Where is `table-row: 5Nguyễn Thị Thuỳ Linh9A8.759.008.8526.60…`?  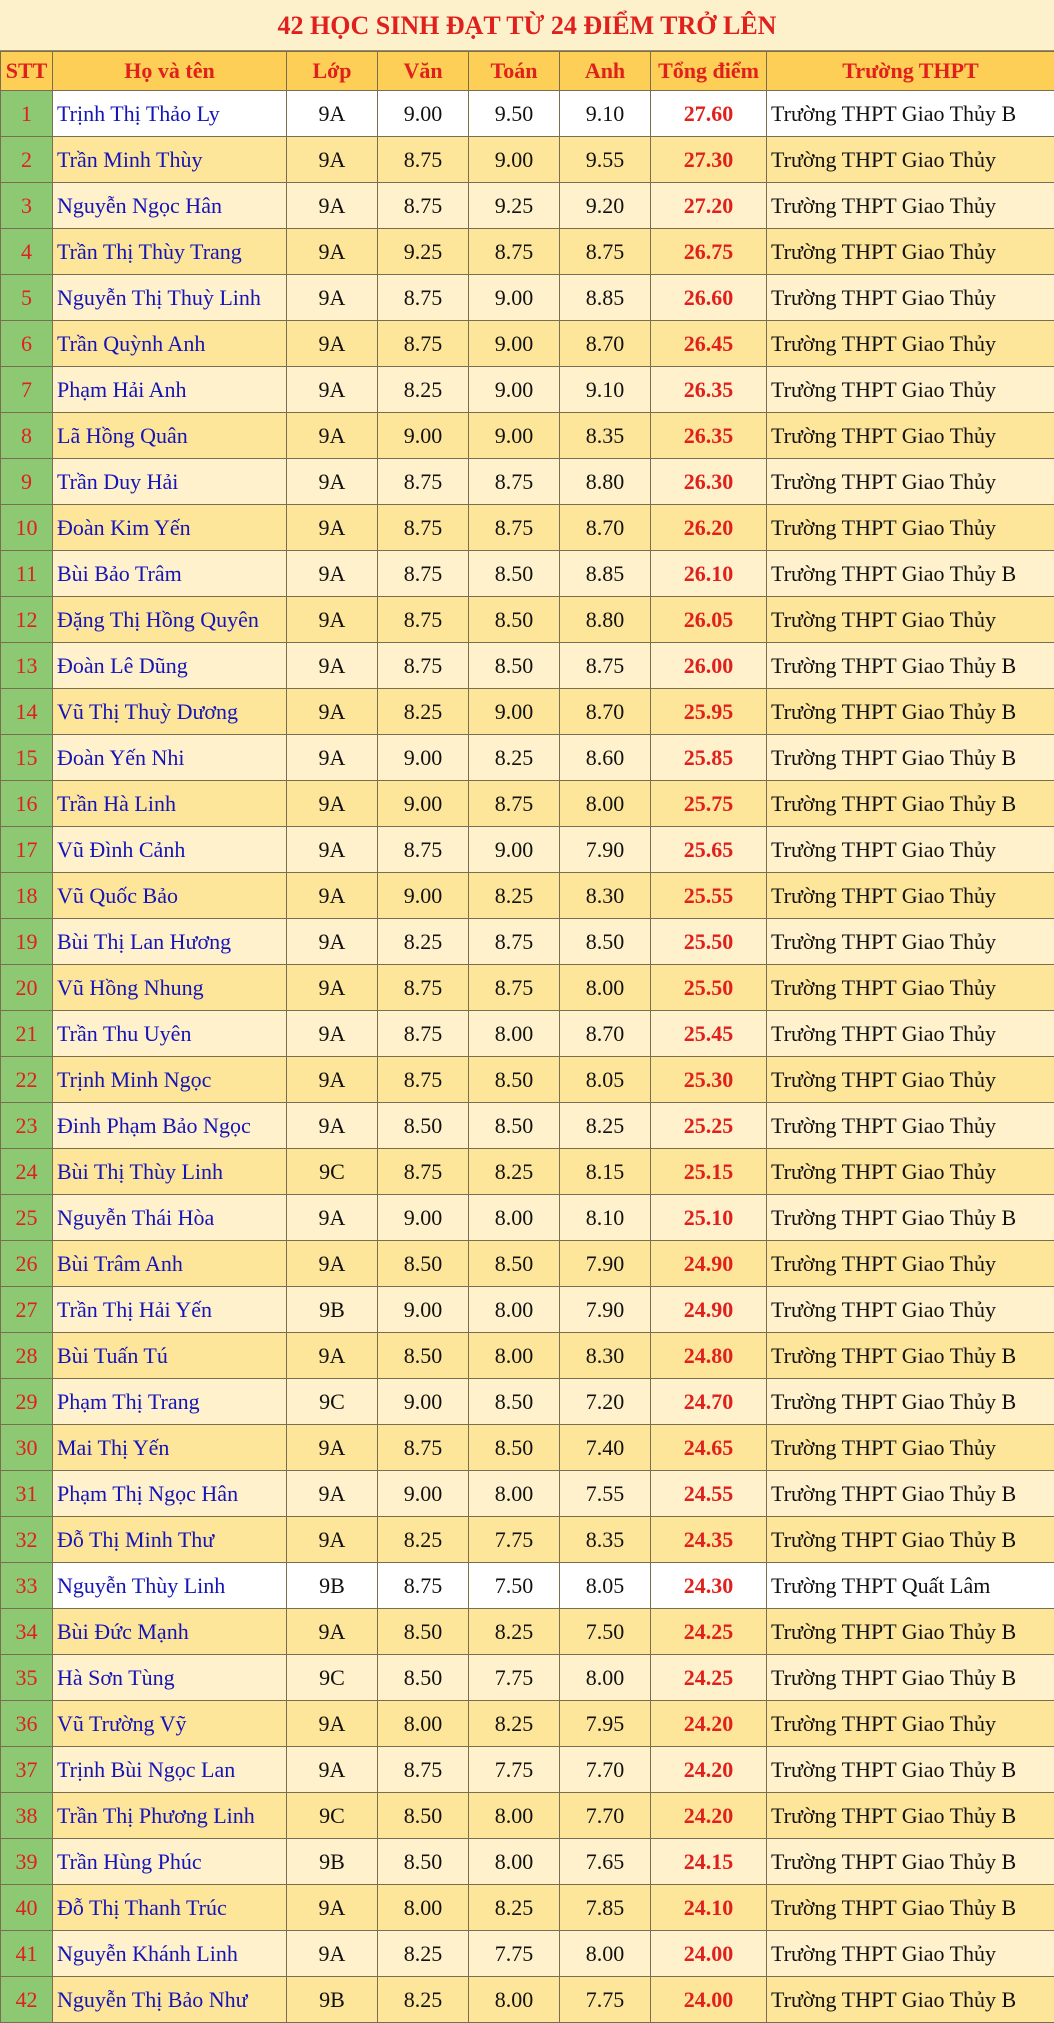
table-row: 5Nguyễn Thị Thuỳ Linh9A8.759.008.8526.60… is located at coordinates (527, 298).